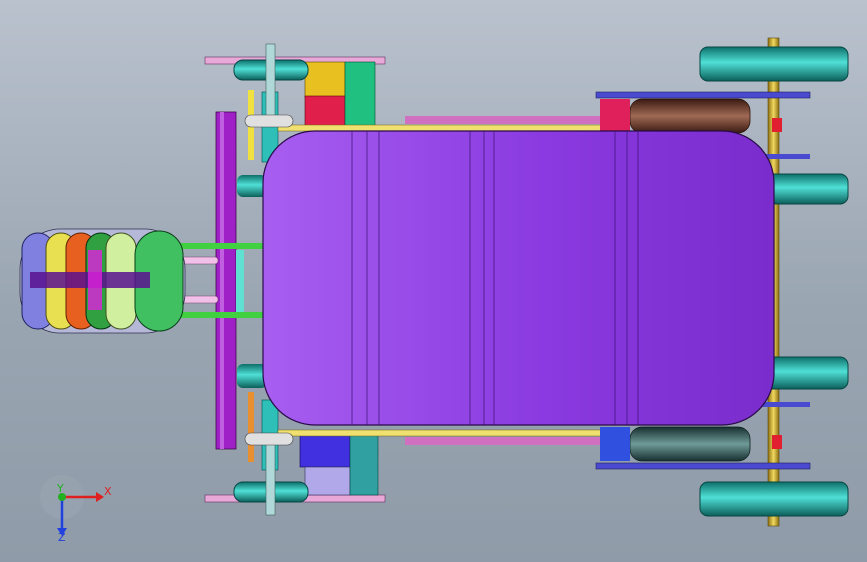 Image resolution: width=867 pixels, height=562 pixels. I want to click on steering-rail, so click(226, 280).